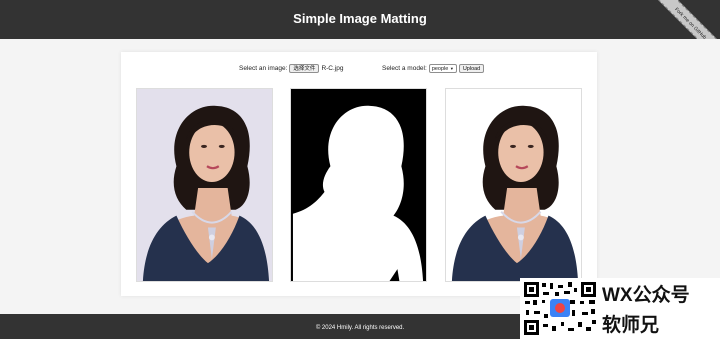  Describe the element at coordinates (471, 68) in the screenshot. I see `upload-button: Upload` at that location.